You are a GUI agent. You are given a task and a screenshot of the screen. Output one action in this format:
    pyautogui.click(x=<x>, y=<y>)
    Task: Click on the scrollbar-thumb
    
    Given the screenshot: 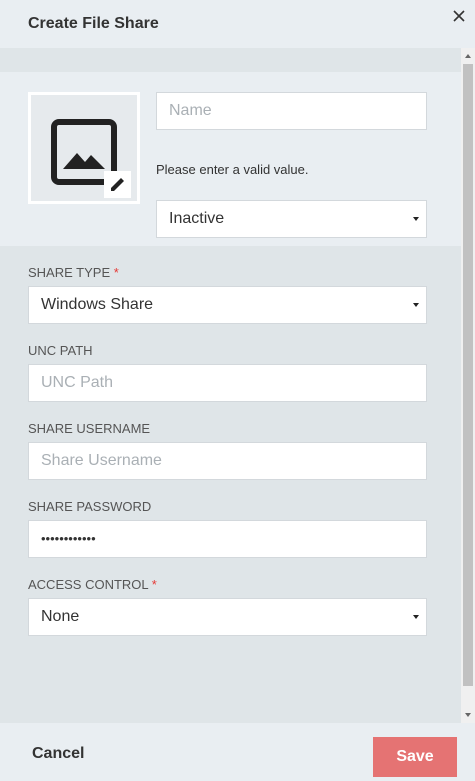 What is the action you would take?
    pyautogui.click(x=468, y=375)
    